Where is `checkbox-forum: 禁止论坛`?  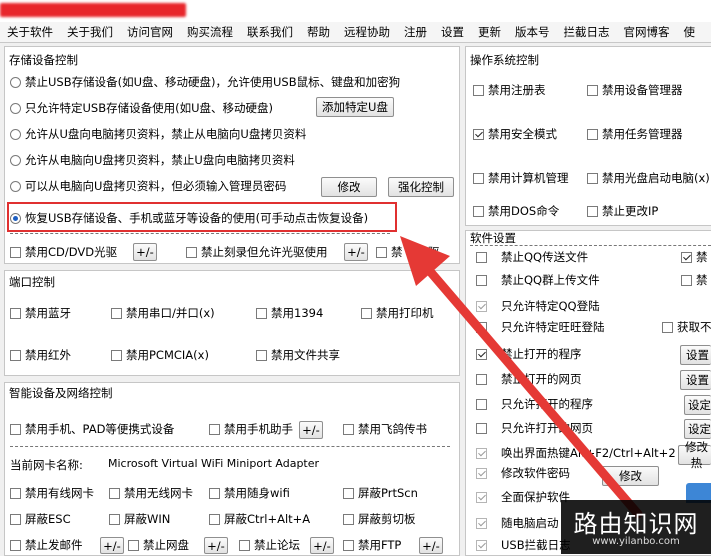
checkbox-forum: 禁止论坛 is located at coordinates (269, 545).